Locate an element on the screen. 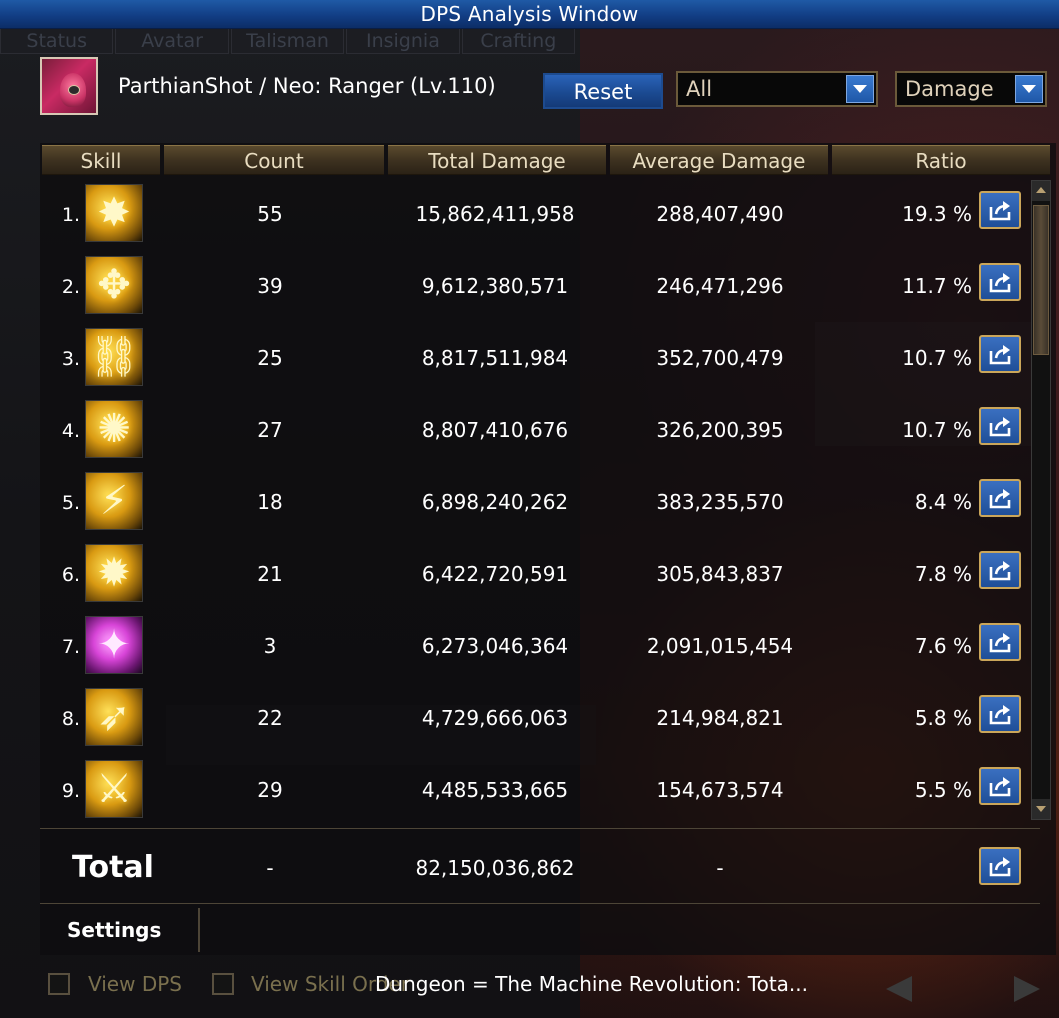 The image size is (1059, 1018). row-ratio: 8.4 % is located at coordinates (943, 502).